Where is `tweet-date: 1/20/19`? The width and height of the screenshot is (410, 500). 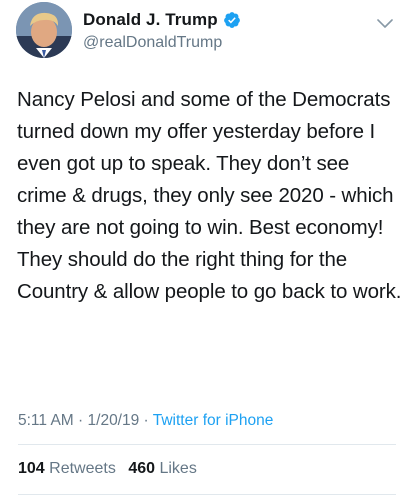 tweet-date: 1/20/19 is located at coordinates (114, 420).